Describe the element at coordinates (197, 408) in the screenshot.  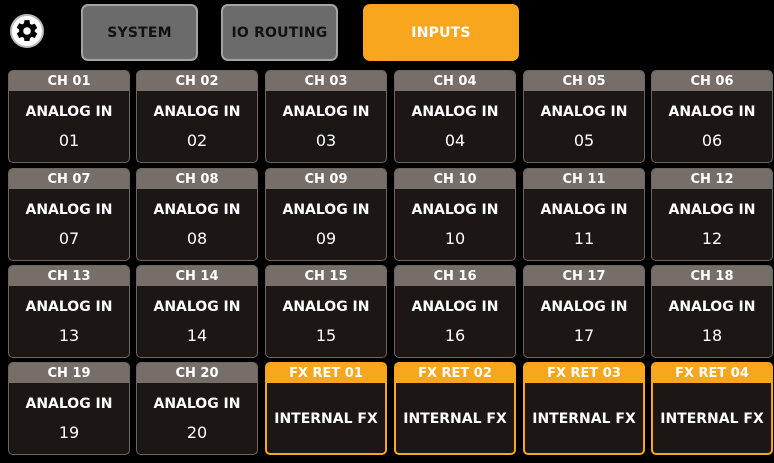
I see `channel-cell: CH 20 ANALOG IN 20` at that location.